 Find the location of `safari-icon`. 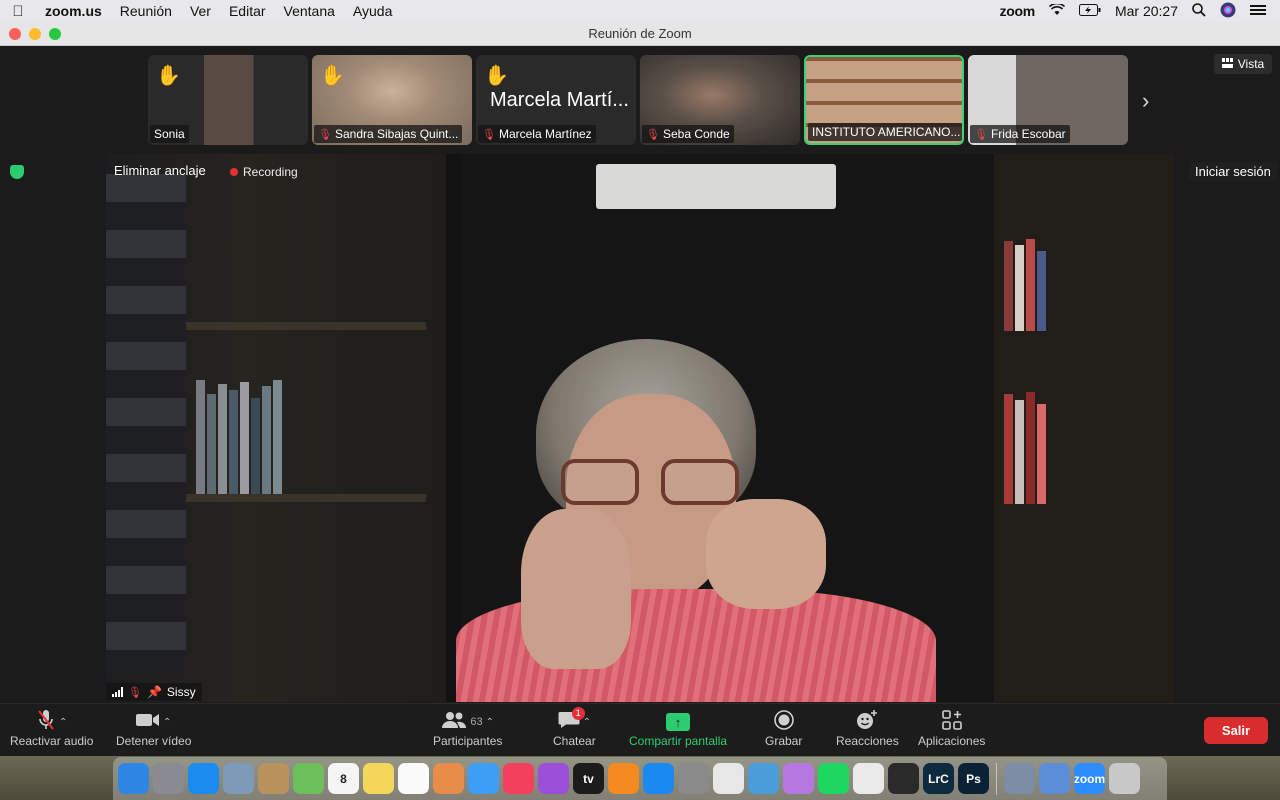

safari-icon is located at coordinates (203, 778).